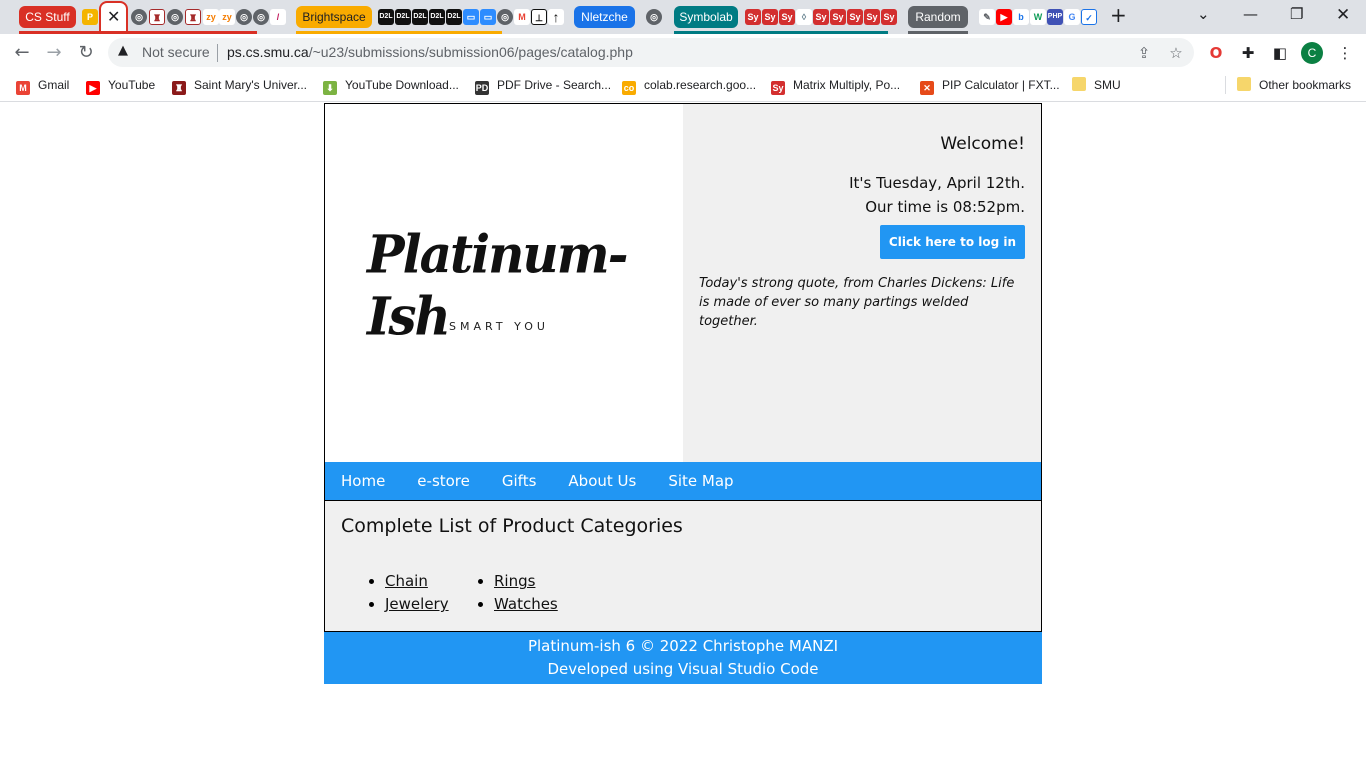 This screenshot has height=768, width=1366. I want to click on tab-search-chevron-icon: ⌄, so click(1203, 14).